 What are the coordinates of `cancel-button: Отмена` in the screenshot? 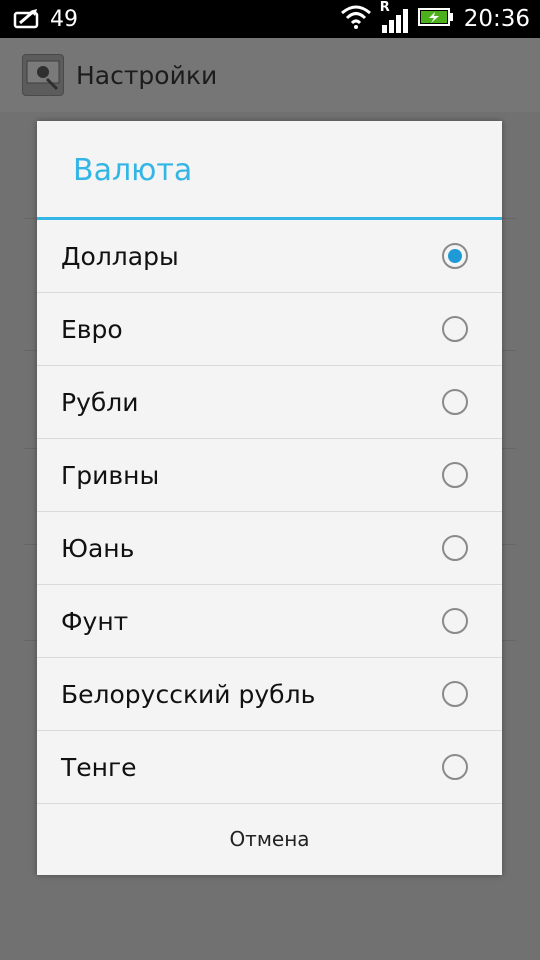 It's located at (269, 839).